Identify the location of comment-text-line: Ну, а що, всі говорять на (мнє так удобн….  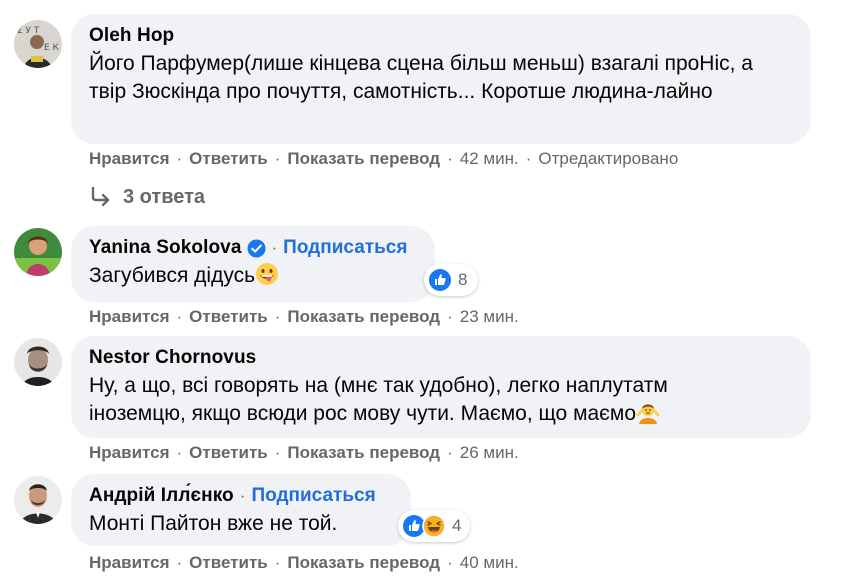
(378, 385).